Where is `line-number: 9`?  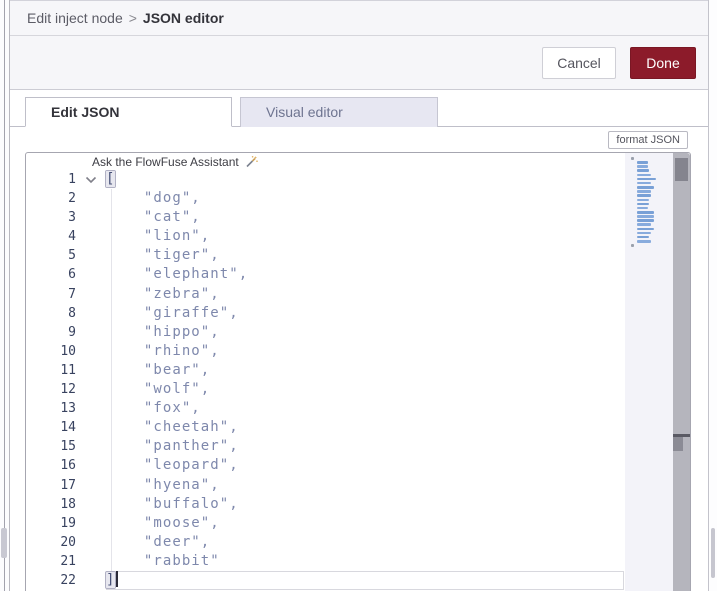 line-number: 9 is located at coordinates (72, 332).